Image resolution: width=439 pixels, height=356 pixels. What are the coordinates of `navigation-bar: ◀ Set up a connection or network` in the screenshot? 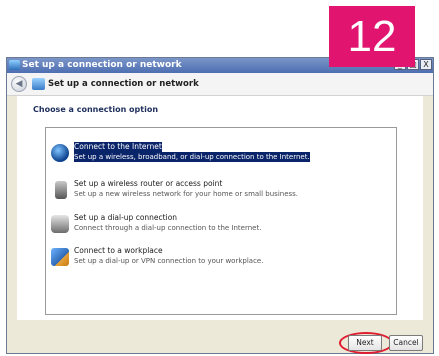 It's located at (220, 84).